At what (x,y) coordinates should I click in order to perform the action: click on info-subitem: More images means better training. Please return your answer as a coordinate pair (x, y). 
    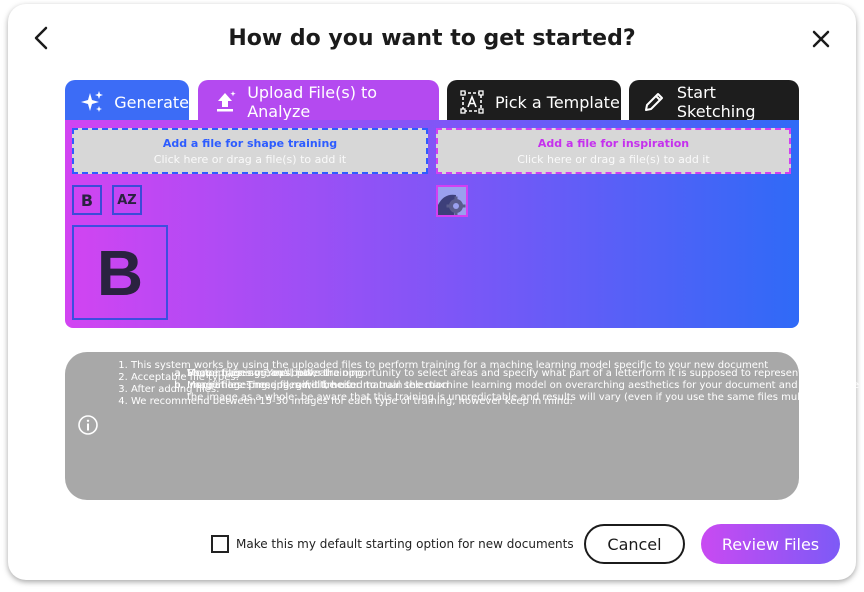
    Looking at the image, I should click on (525, 374).